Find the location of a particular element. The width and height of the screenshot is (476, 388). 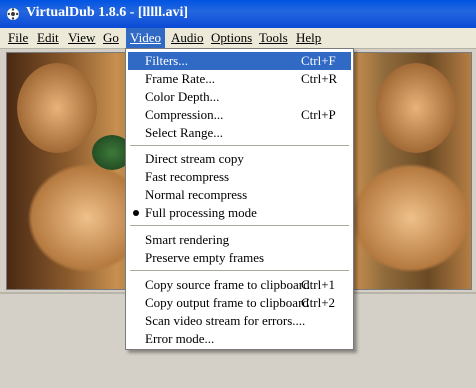

menu-view: View is located at coordinates (81, 38).